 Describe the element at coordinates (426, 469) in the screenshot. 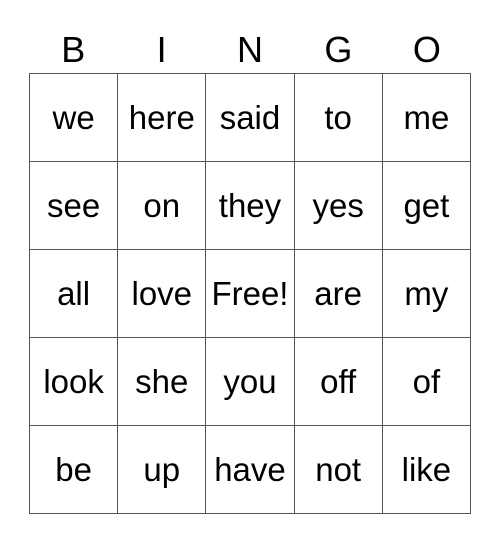

I see `bingo-cell: like` at that location.